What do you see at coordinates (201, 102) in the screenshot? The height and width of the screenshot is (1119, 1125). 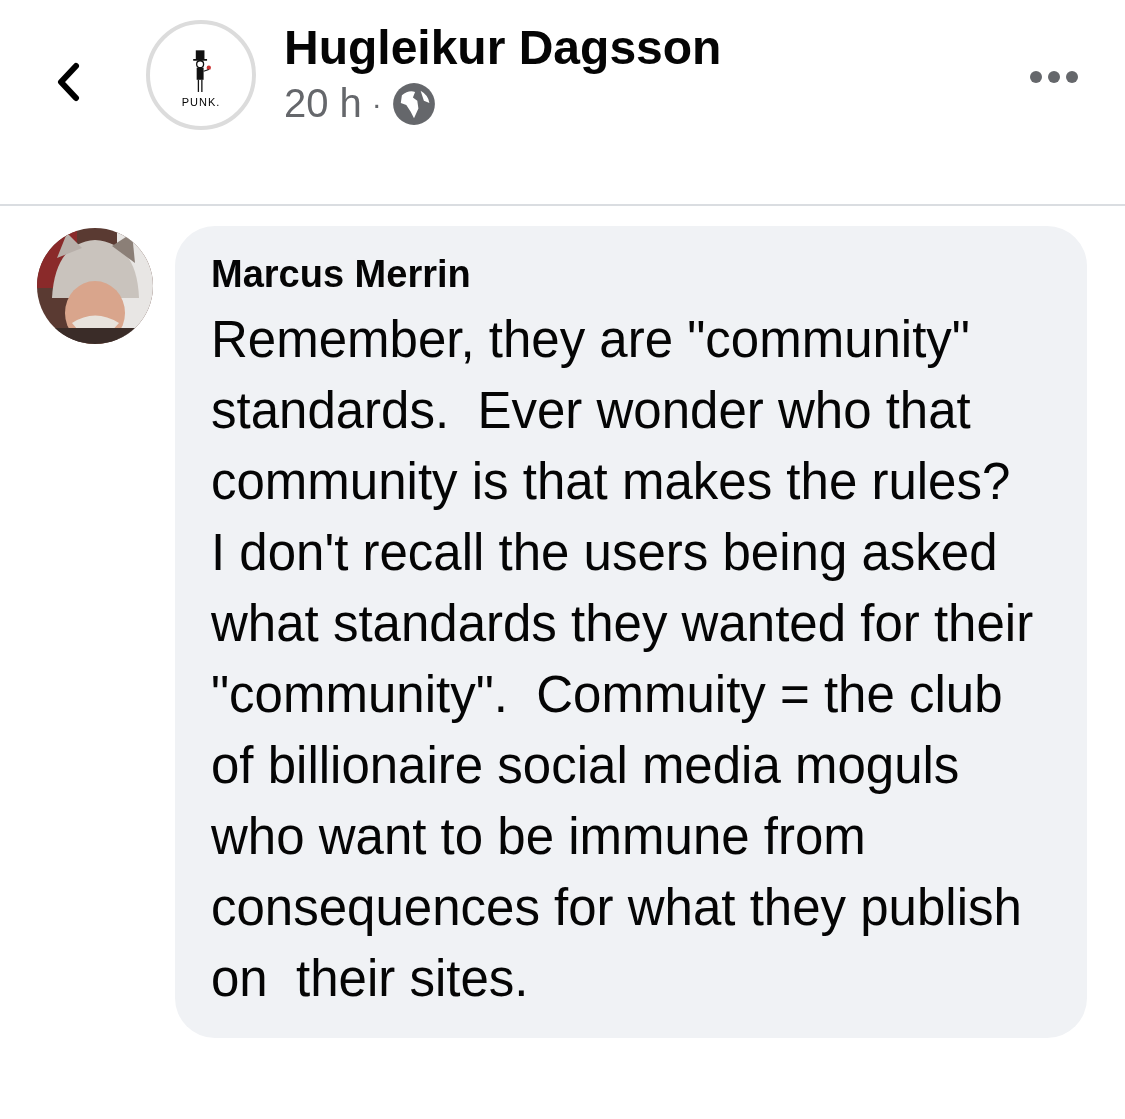 I see `avatar-caption: PUNK.` at bounding box center [201, 102].